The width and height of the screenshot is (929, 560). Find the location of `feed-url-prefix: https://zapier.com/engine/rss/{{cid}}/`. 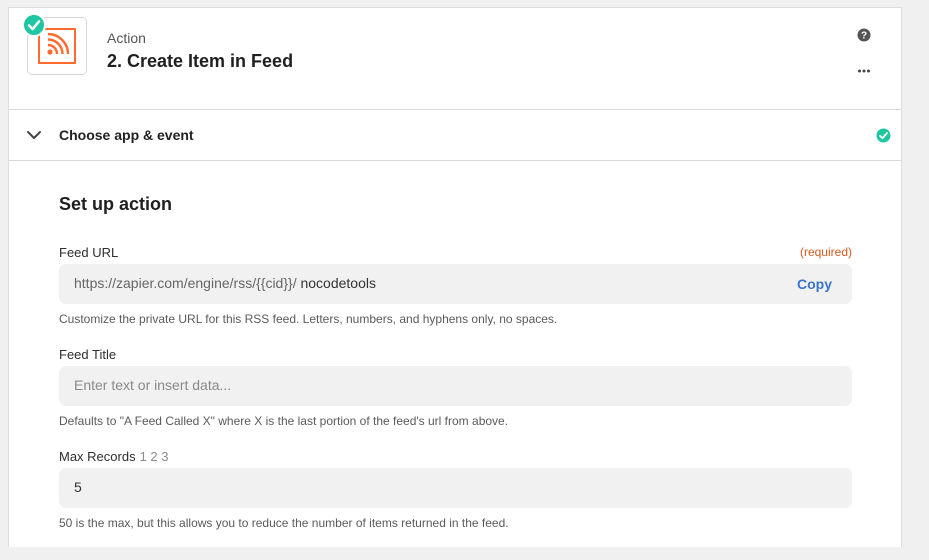

feed-url-prefix: https://zapier.com/engine/rss/{{cid}}/ is located at coordinates (185, 283).